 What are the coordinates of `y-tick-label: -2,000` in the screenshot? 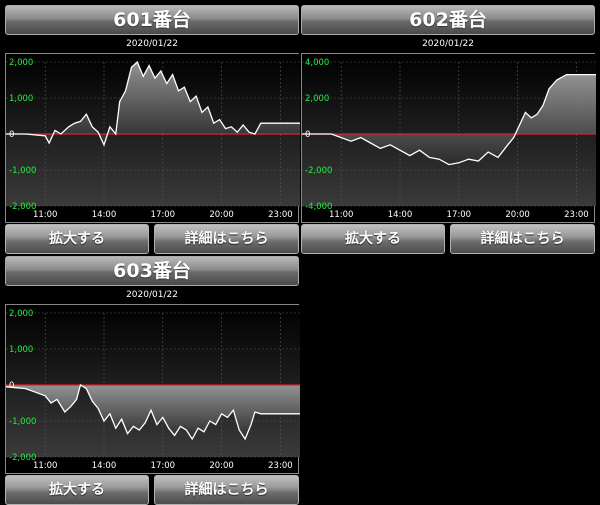 It's located at (318, 171).